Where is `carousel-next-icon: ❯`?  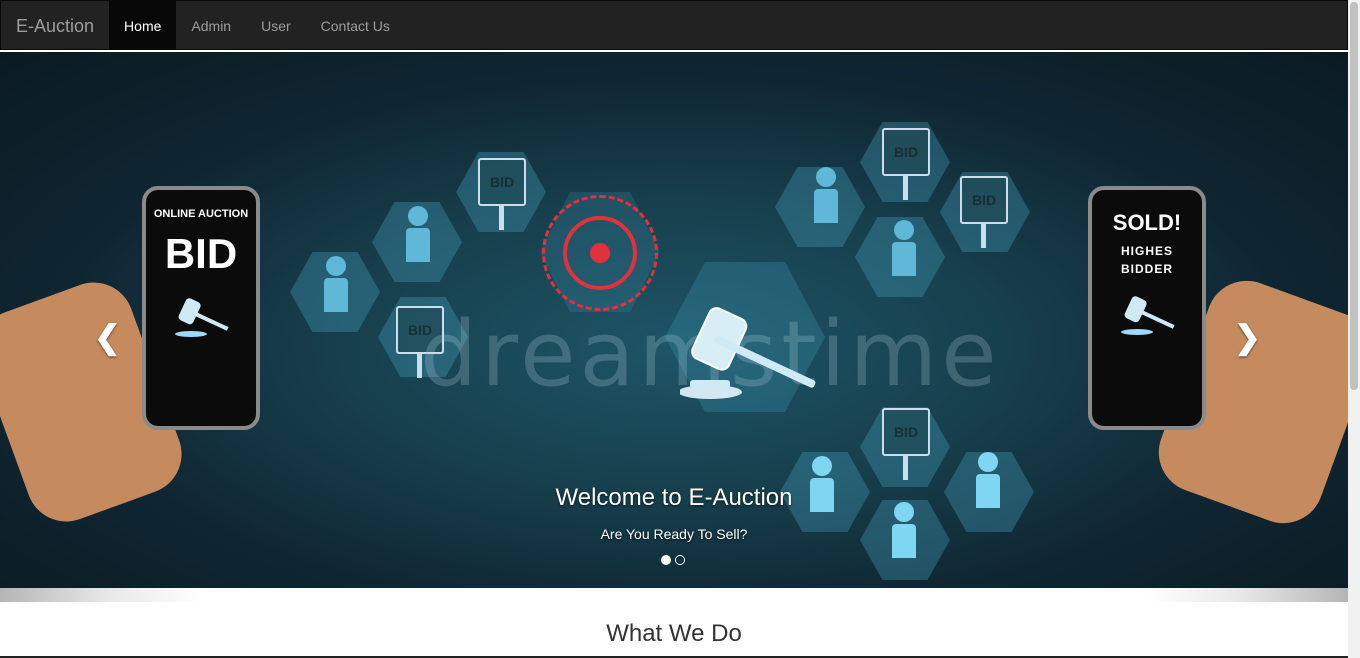 carousel-next-icon: ❯ is located at coordinates (1247, 337).